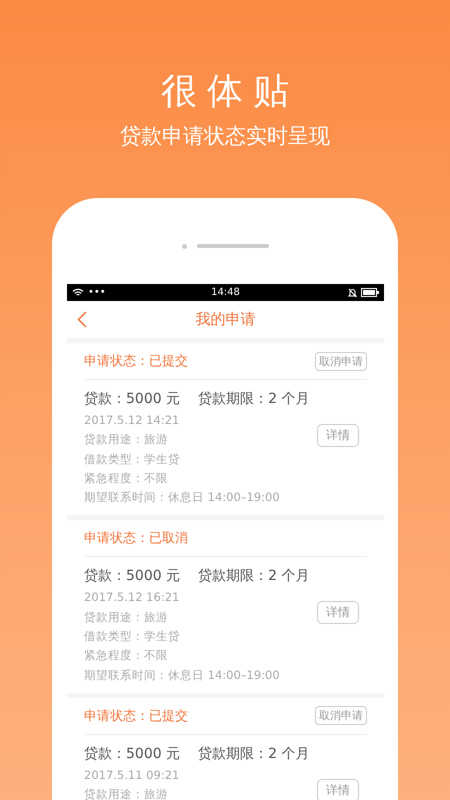 The height and width of the screenshot is (800, 450). What do you see at coordinates (132, 775) in the screenshot?
I see `date-text: 2017.5.11 09:21` at bounding box center [132, 775].